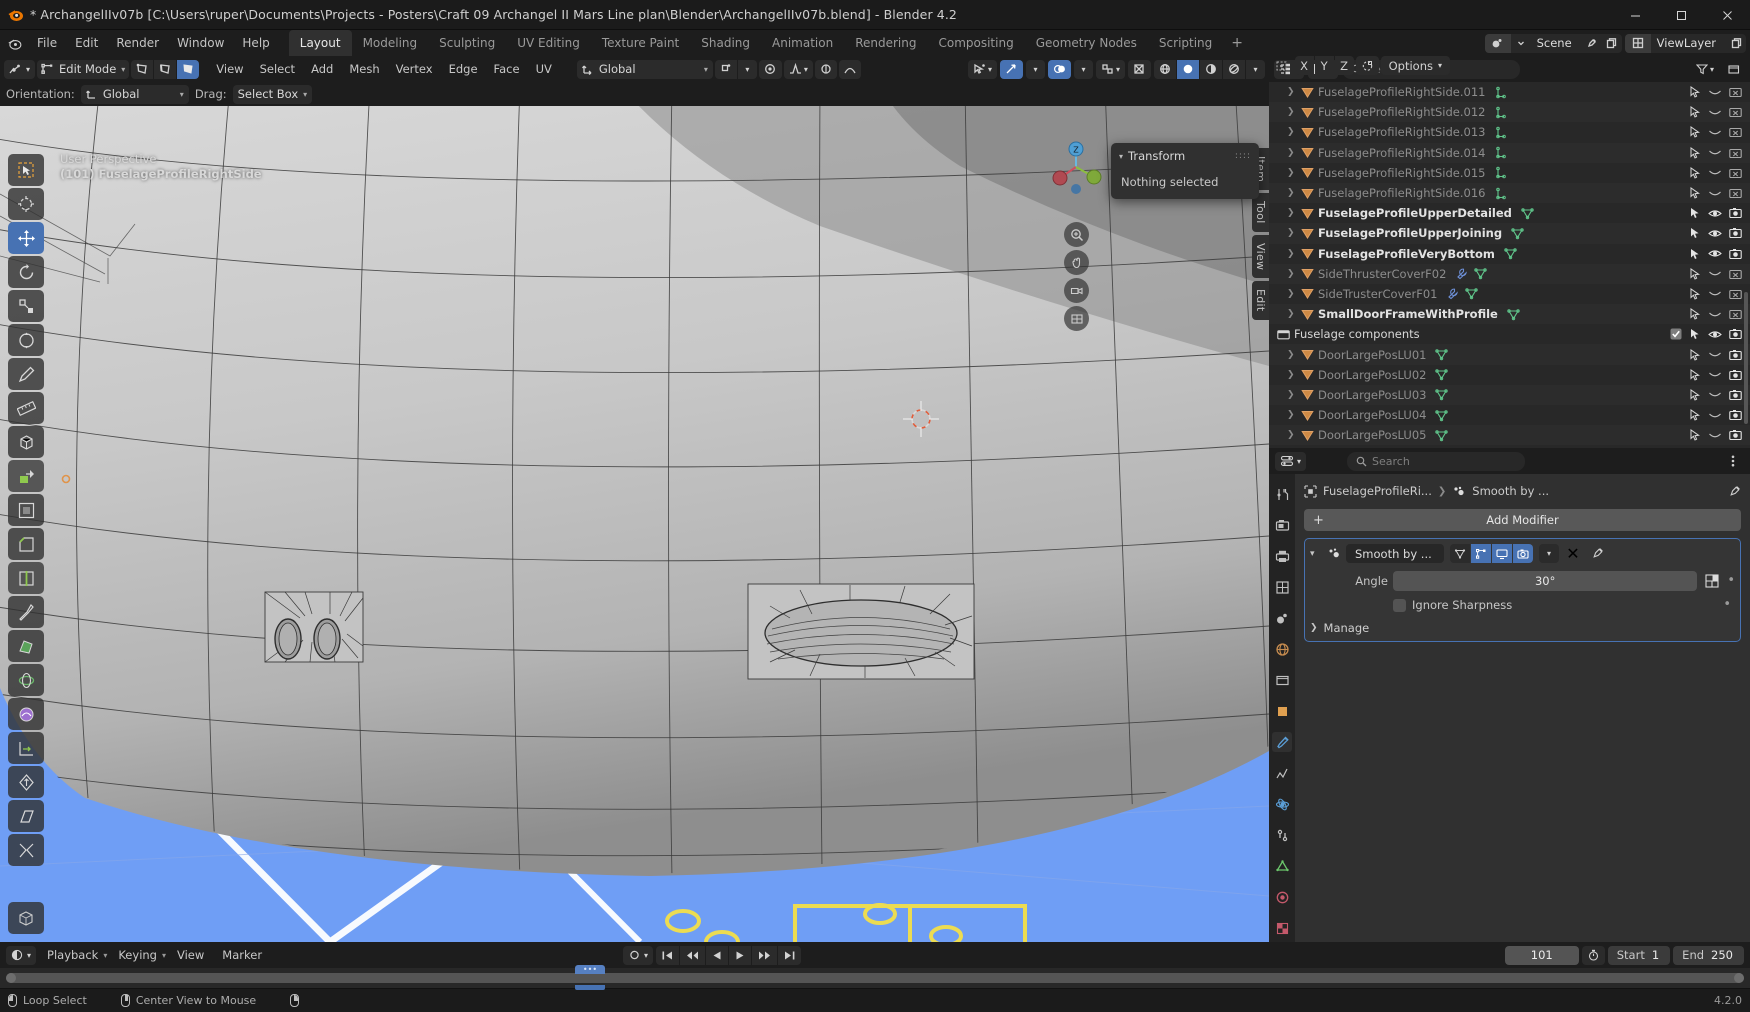 This screenshot has height=1012, width=1750. Describe the element at coordinates (1509, 354) in the screenshot. I see `outliner-row: ❯ DoorLargePosLU01` at that location.